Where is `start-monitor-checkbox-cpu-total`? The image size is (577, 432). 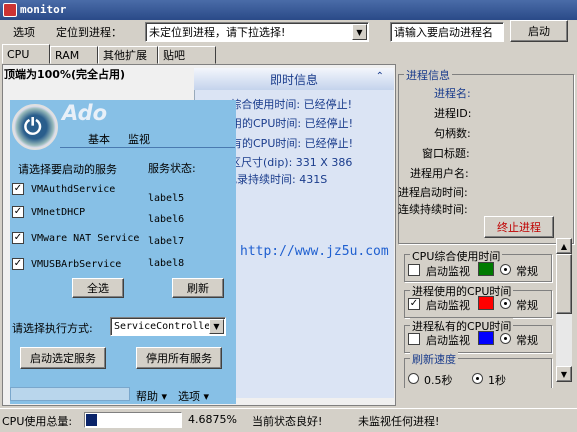
start-monitor-checkbox-cpu-total is located at coordinates (414, 270).